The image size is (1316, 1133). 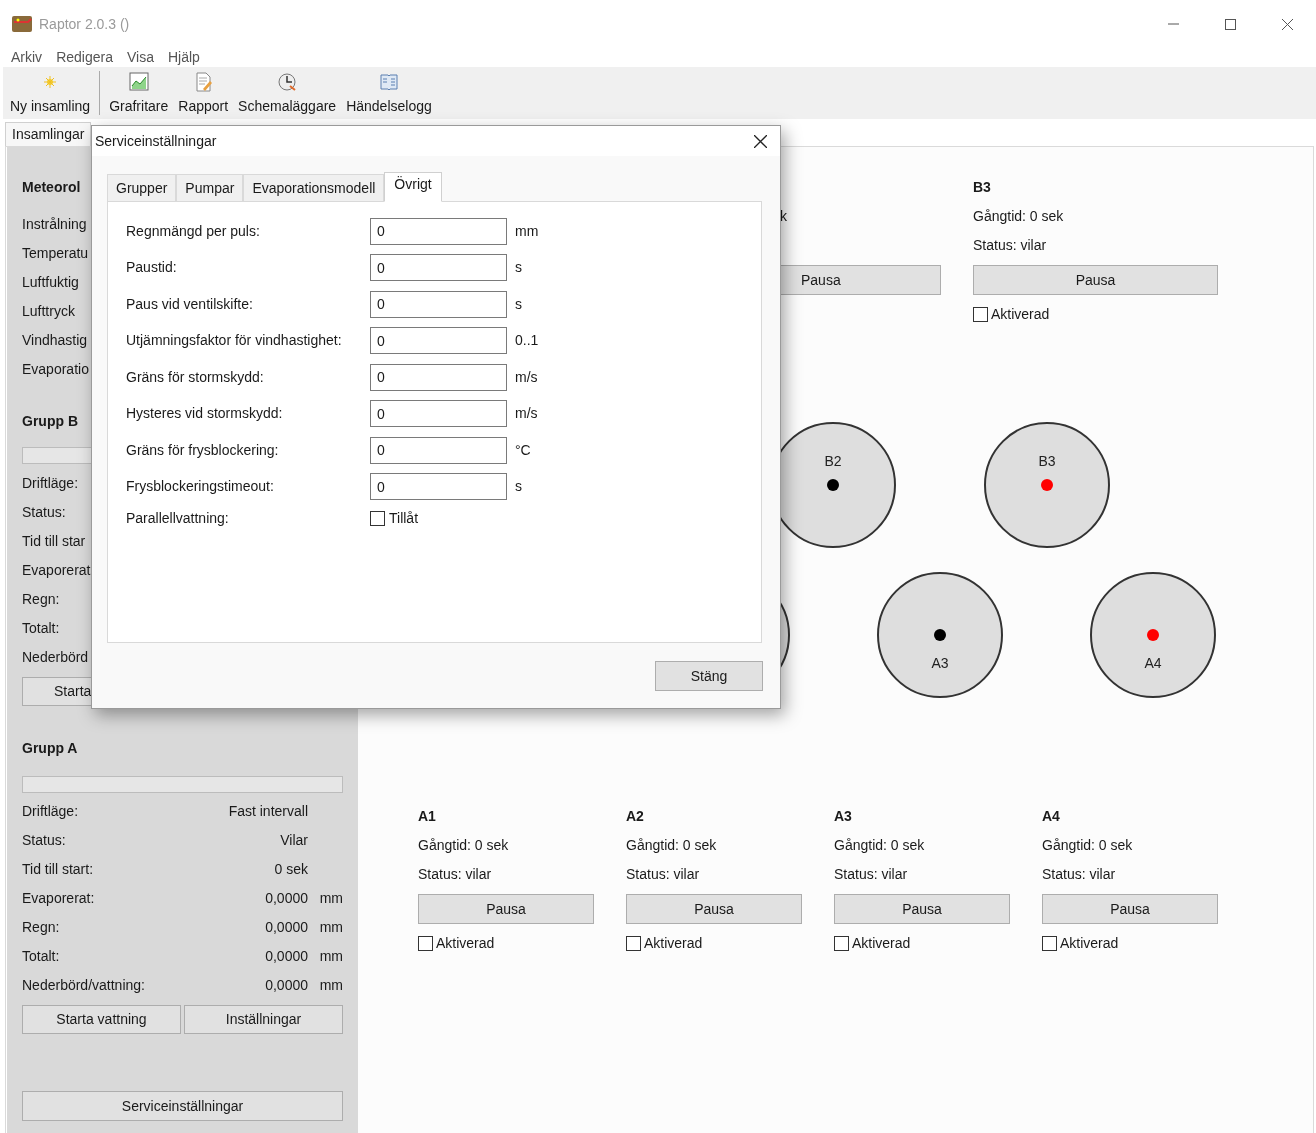 What do you see at coordinates (193, 230) in the screenshot?
I see `field-label: Regnmängd per puls:` at bounding box center [193, 230].